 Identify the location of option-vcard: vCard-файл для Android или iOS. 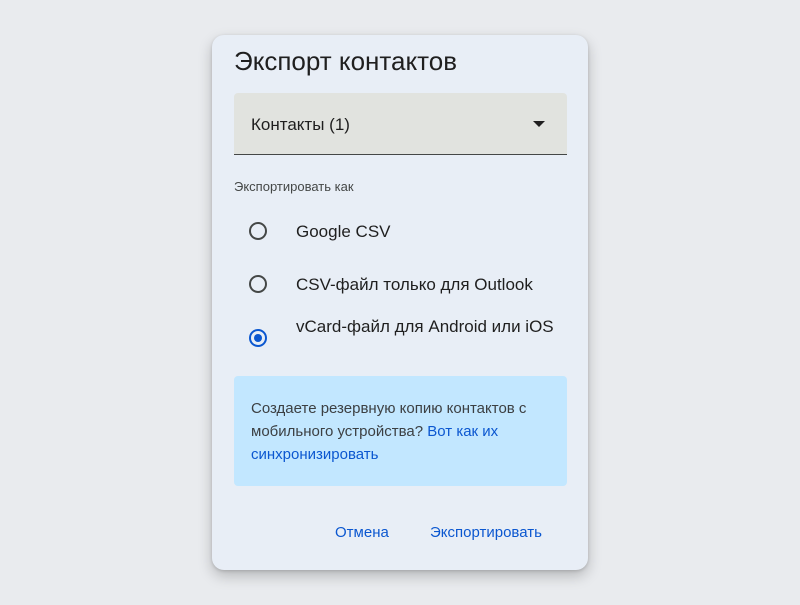
(404, 339).